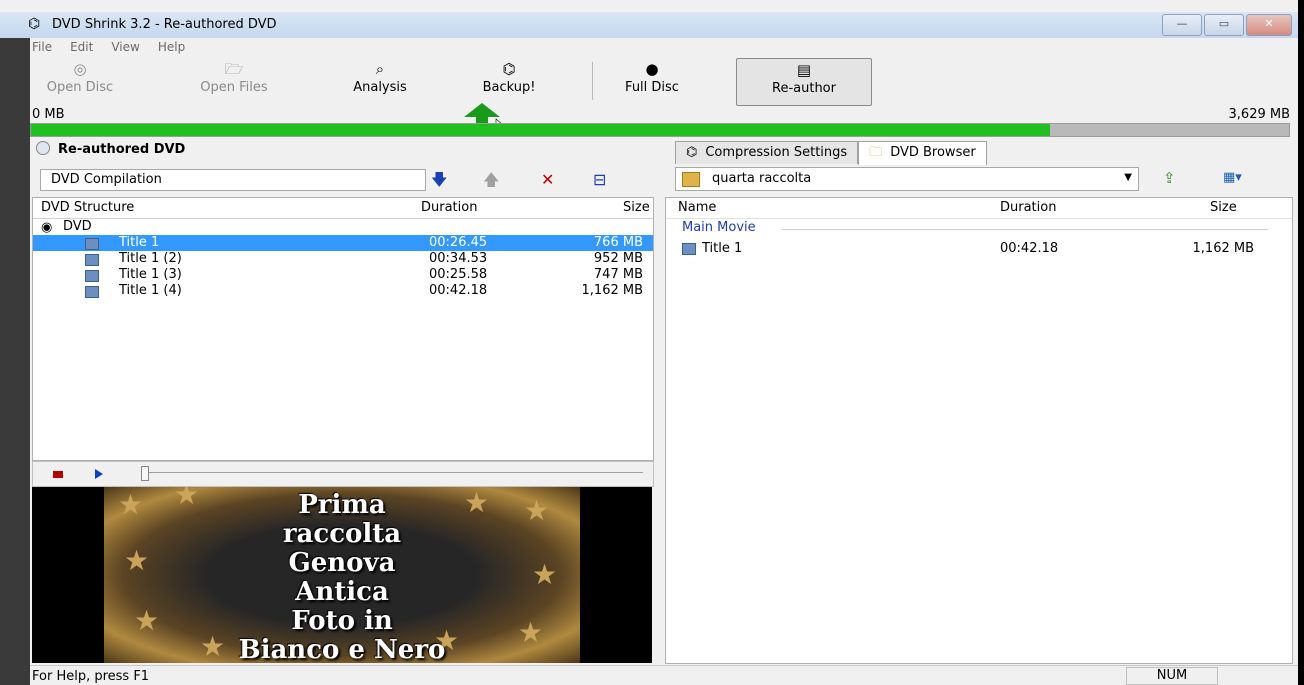 This screenshot has width=1304, height=685. What do you see at coordinates (171, 49) in the screenshot?
I see `menu-help: Help` at bounding box center [171, 49].